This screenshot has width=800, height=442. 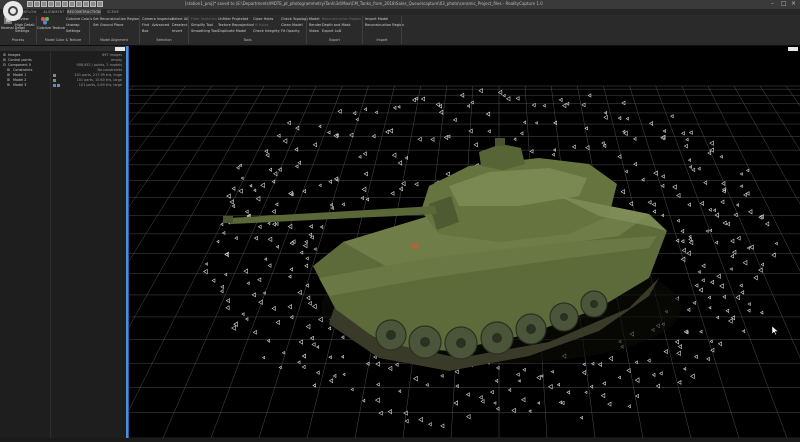 I want to click on import-model-button: Import Model, so click(x=376, y=19).